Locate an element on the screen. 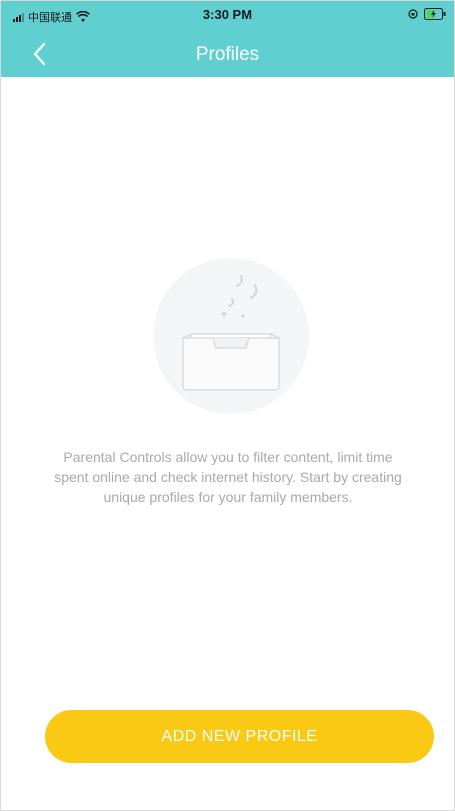  status-right is located at coordinates (427, 14).